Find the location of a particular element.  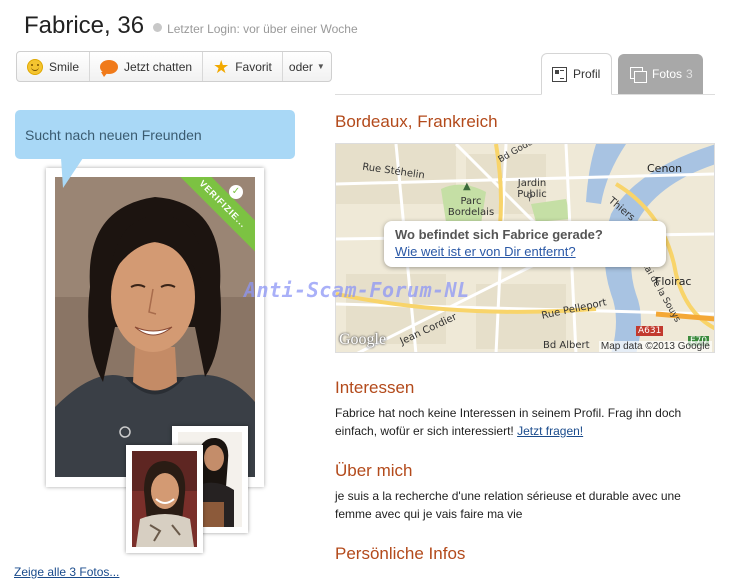

more-label: oder is located at coordinates (300, 66).